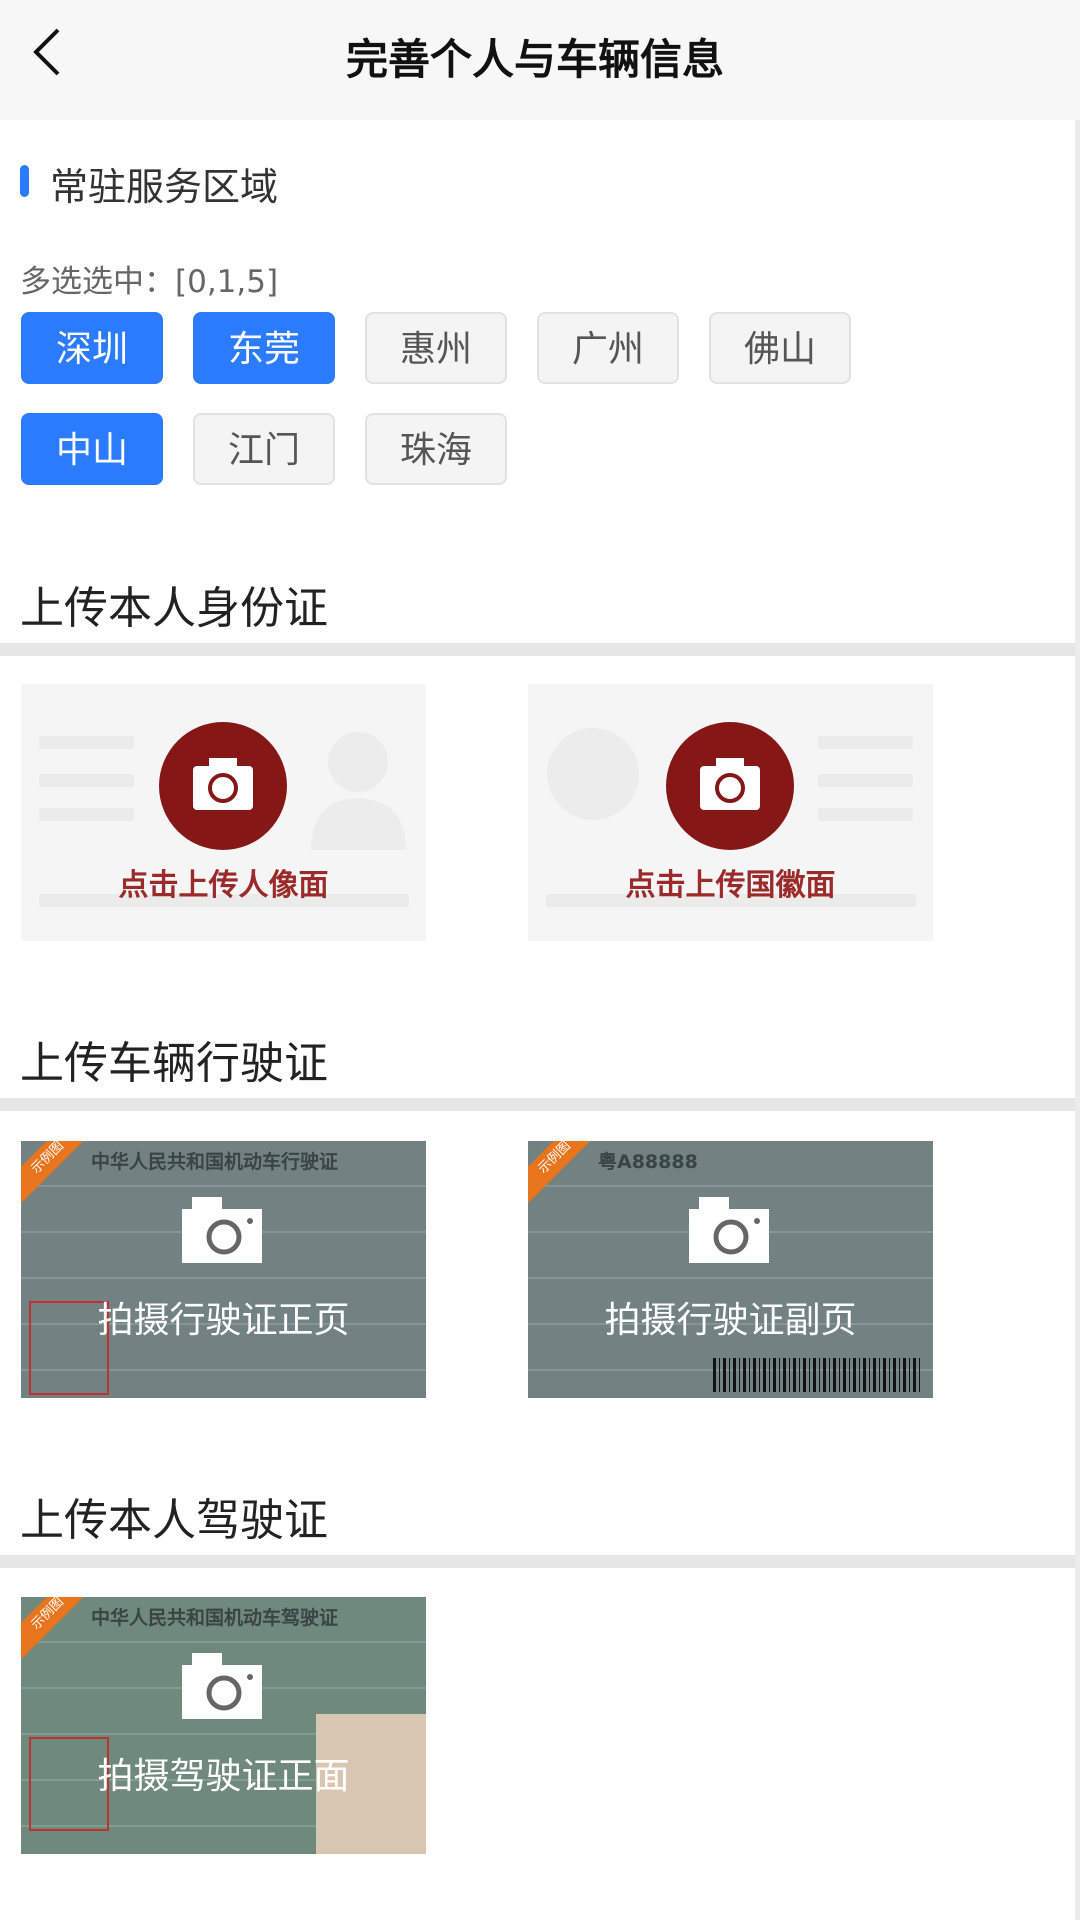 The image size is (1080, 1920). I want to click on sample-doc-title: 中华人民共和国机动车行驶证, so click(215, 1162).